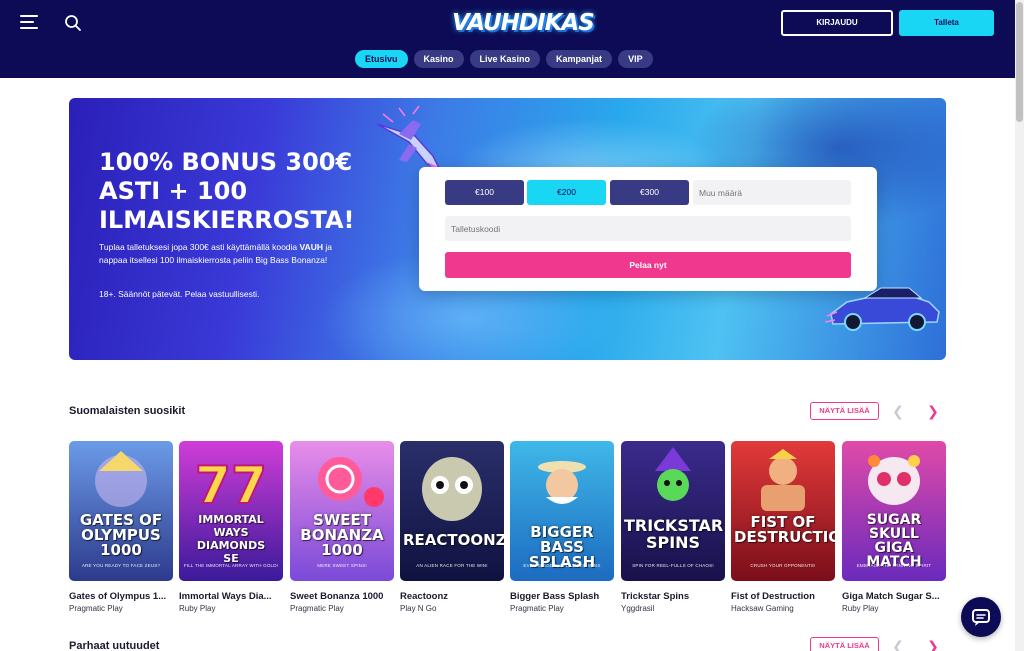  I want to click on chat-button, so click(981, 617).